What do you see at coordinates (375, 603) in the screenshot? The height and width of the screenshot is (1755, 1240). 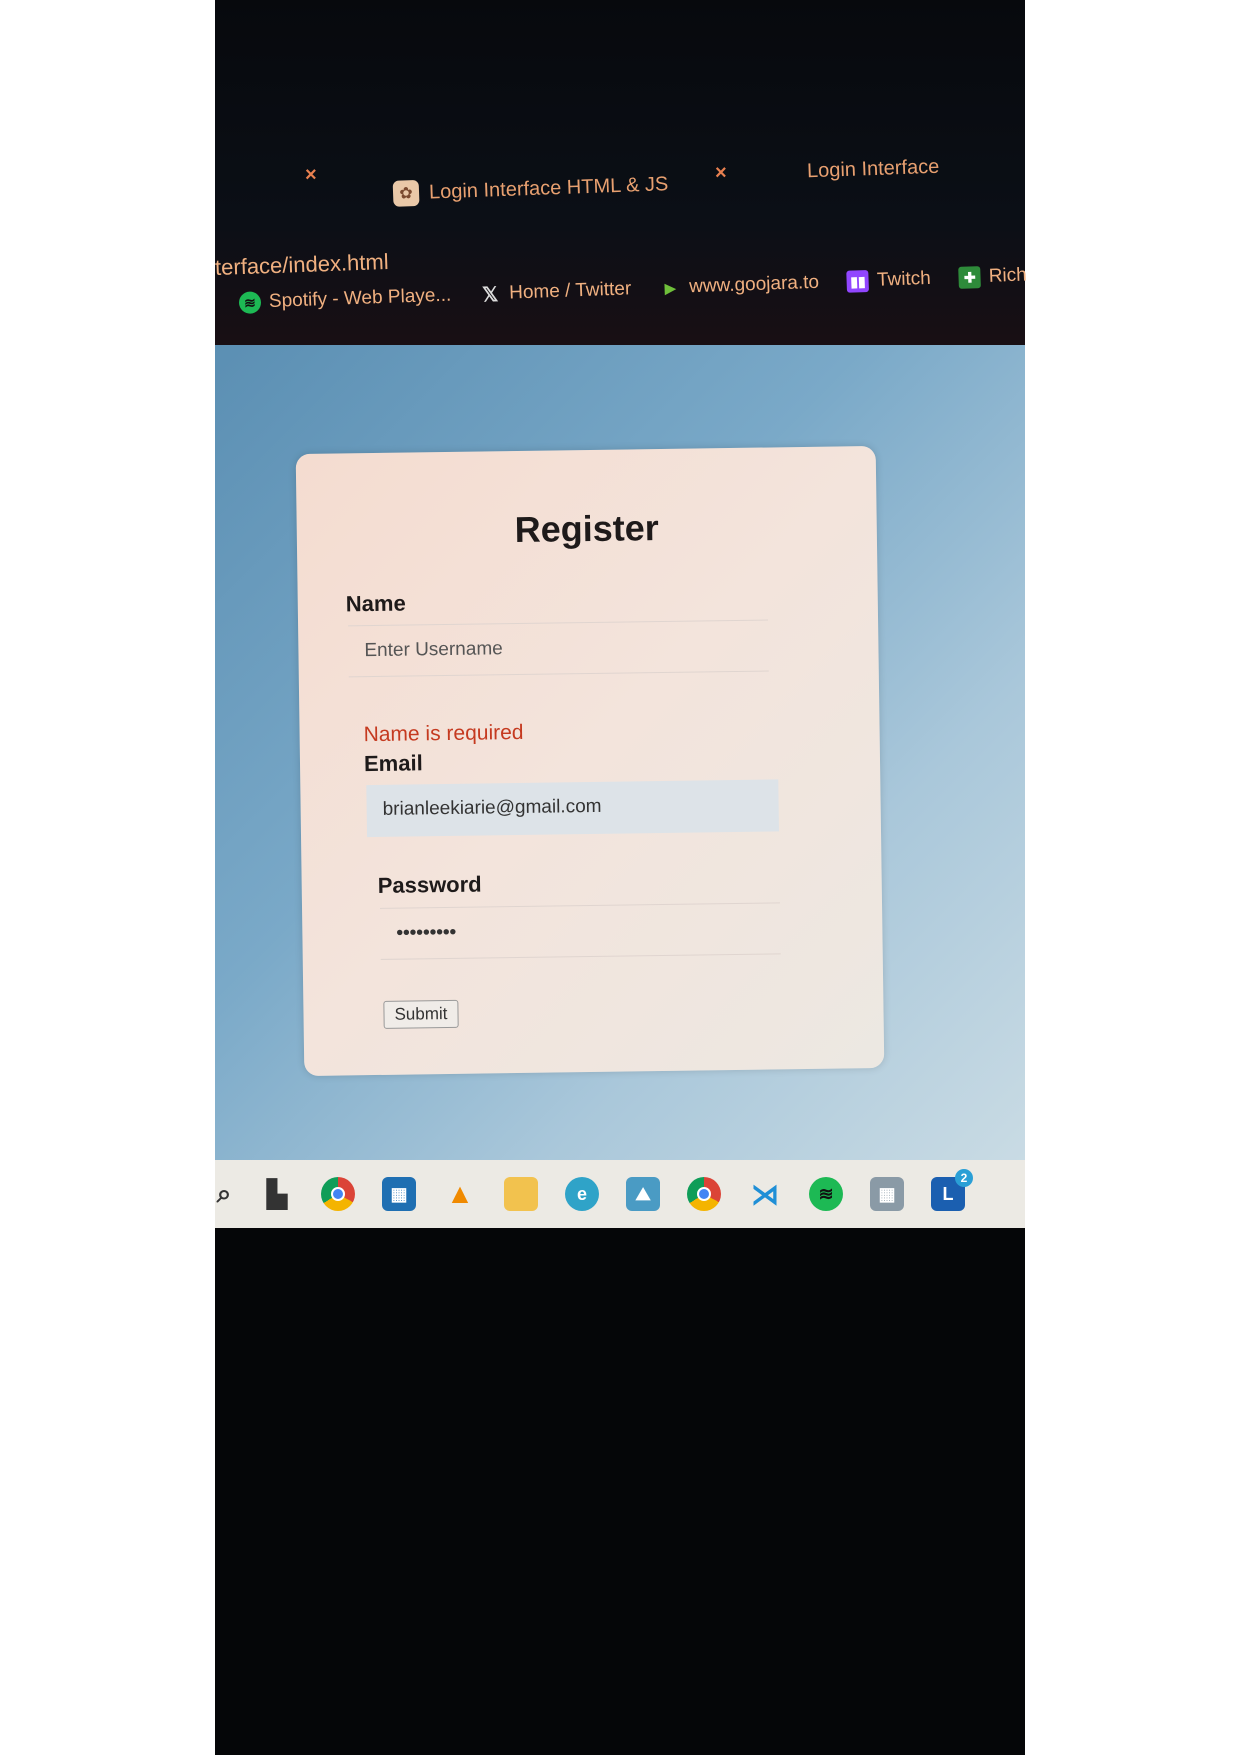 I see `name-label: Name` at bounding box center [375, 603].